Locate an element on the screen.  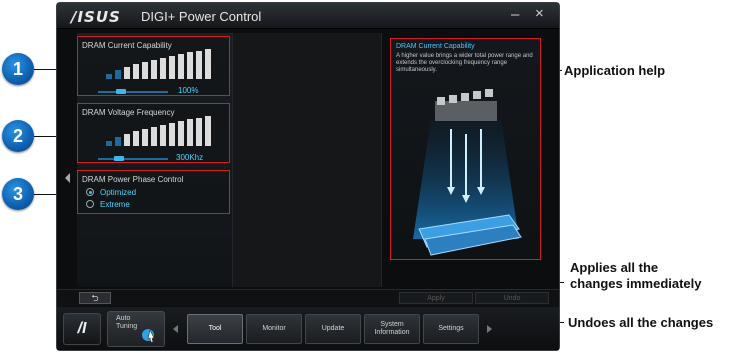
tab-settings: Settings is located at coordinates (451, 329).